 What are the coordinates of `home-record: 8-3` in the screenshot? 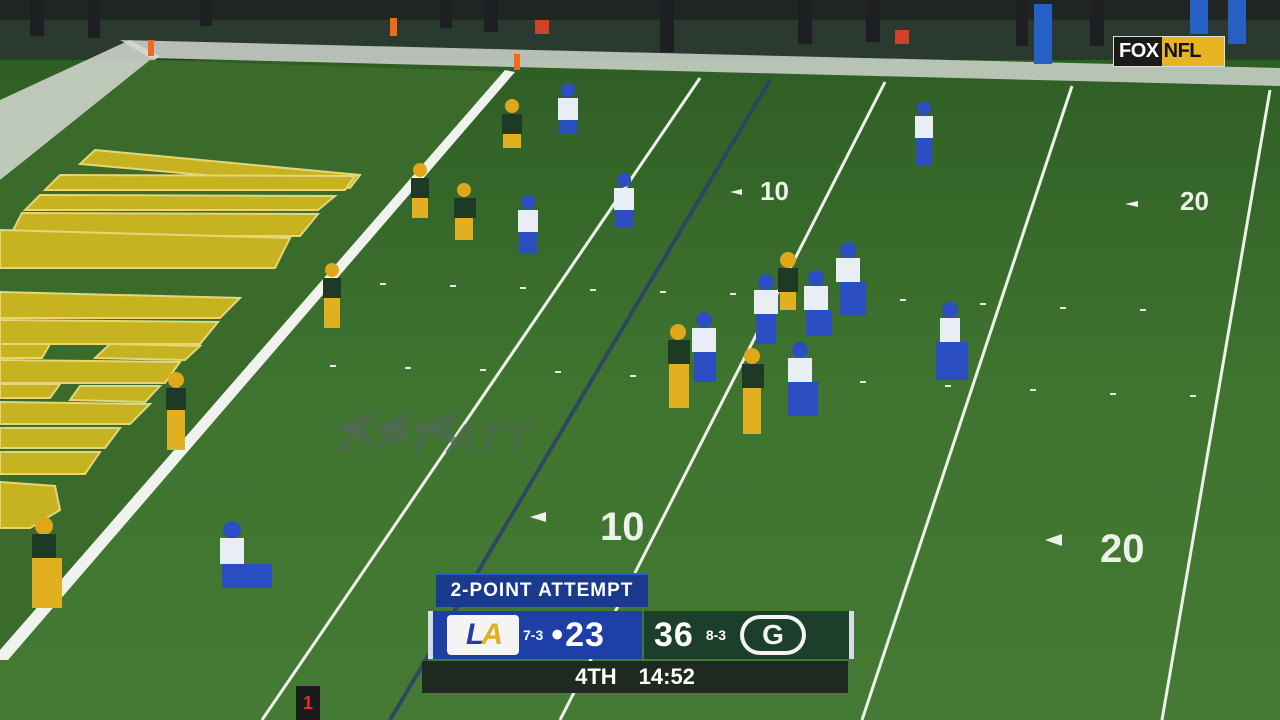 It's located at (716, 635).